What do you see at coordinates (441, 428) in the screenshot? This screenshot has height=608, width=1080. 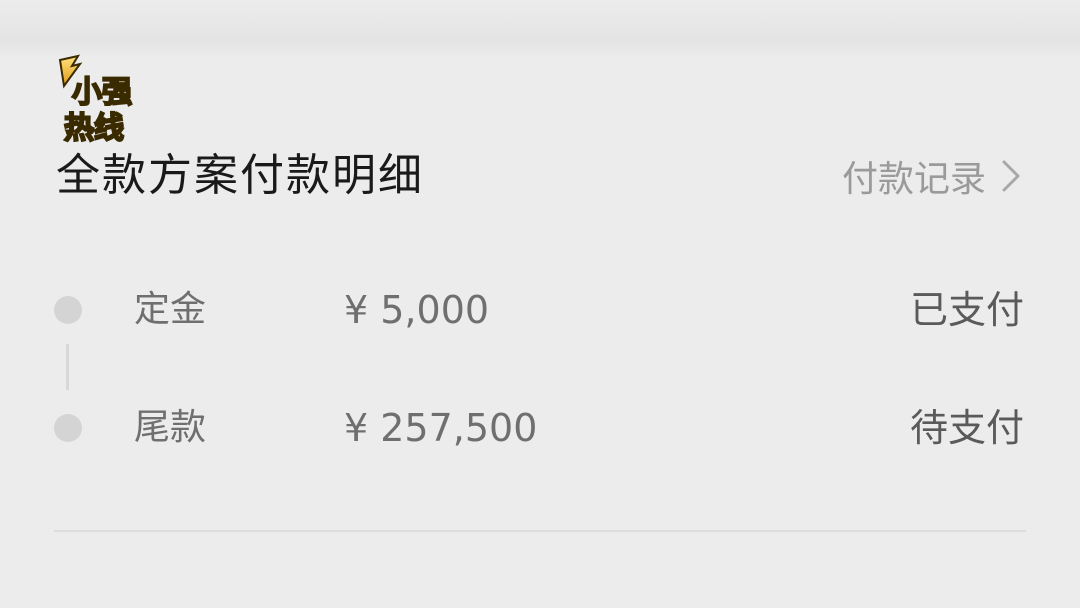 I see `payment-amount: ¥ 257,500` at bounding box center [441, 428].